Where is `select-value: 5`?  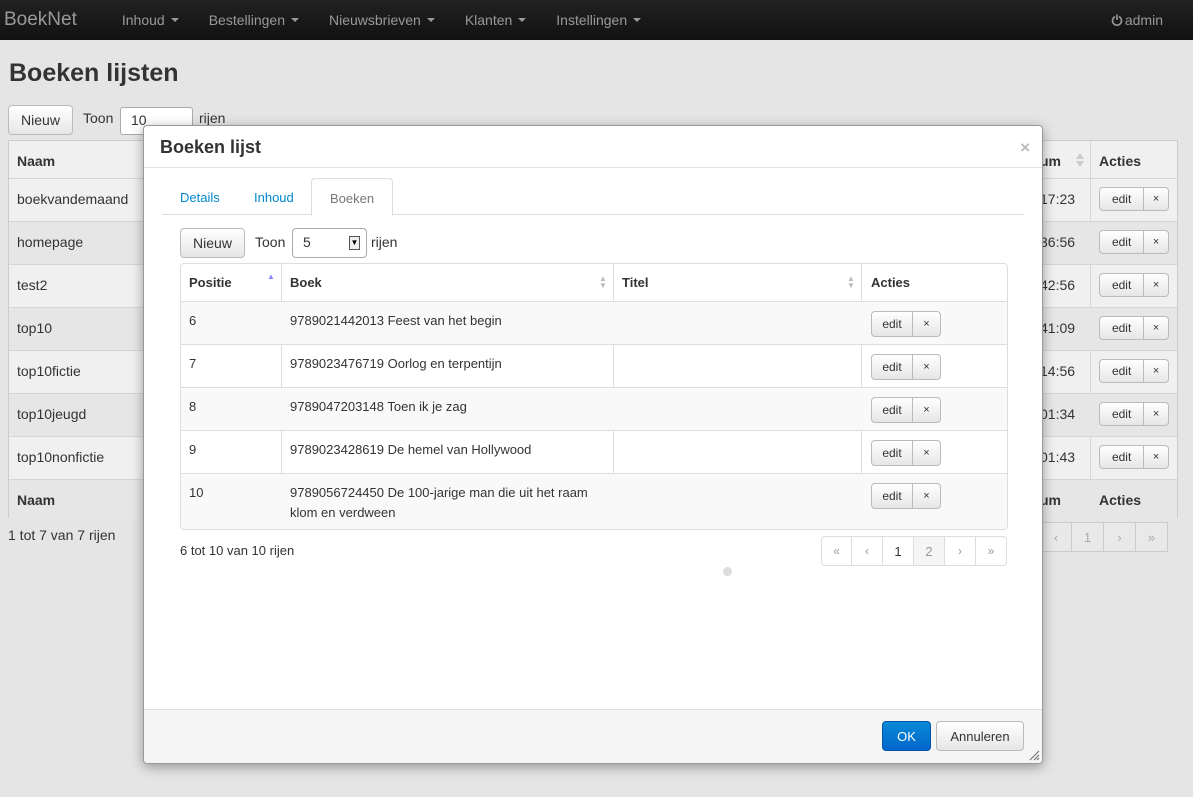
select-value: 5 is located at coordinates (307, 242).